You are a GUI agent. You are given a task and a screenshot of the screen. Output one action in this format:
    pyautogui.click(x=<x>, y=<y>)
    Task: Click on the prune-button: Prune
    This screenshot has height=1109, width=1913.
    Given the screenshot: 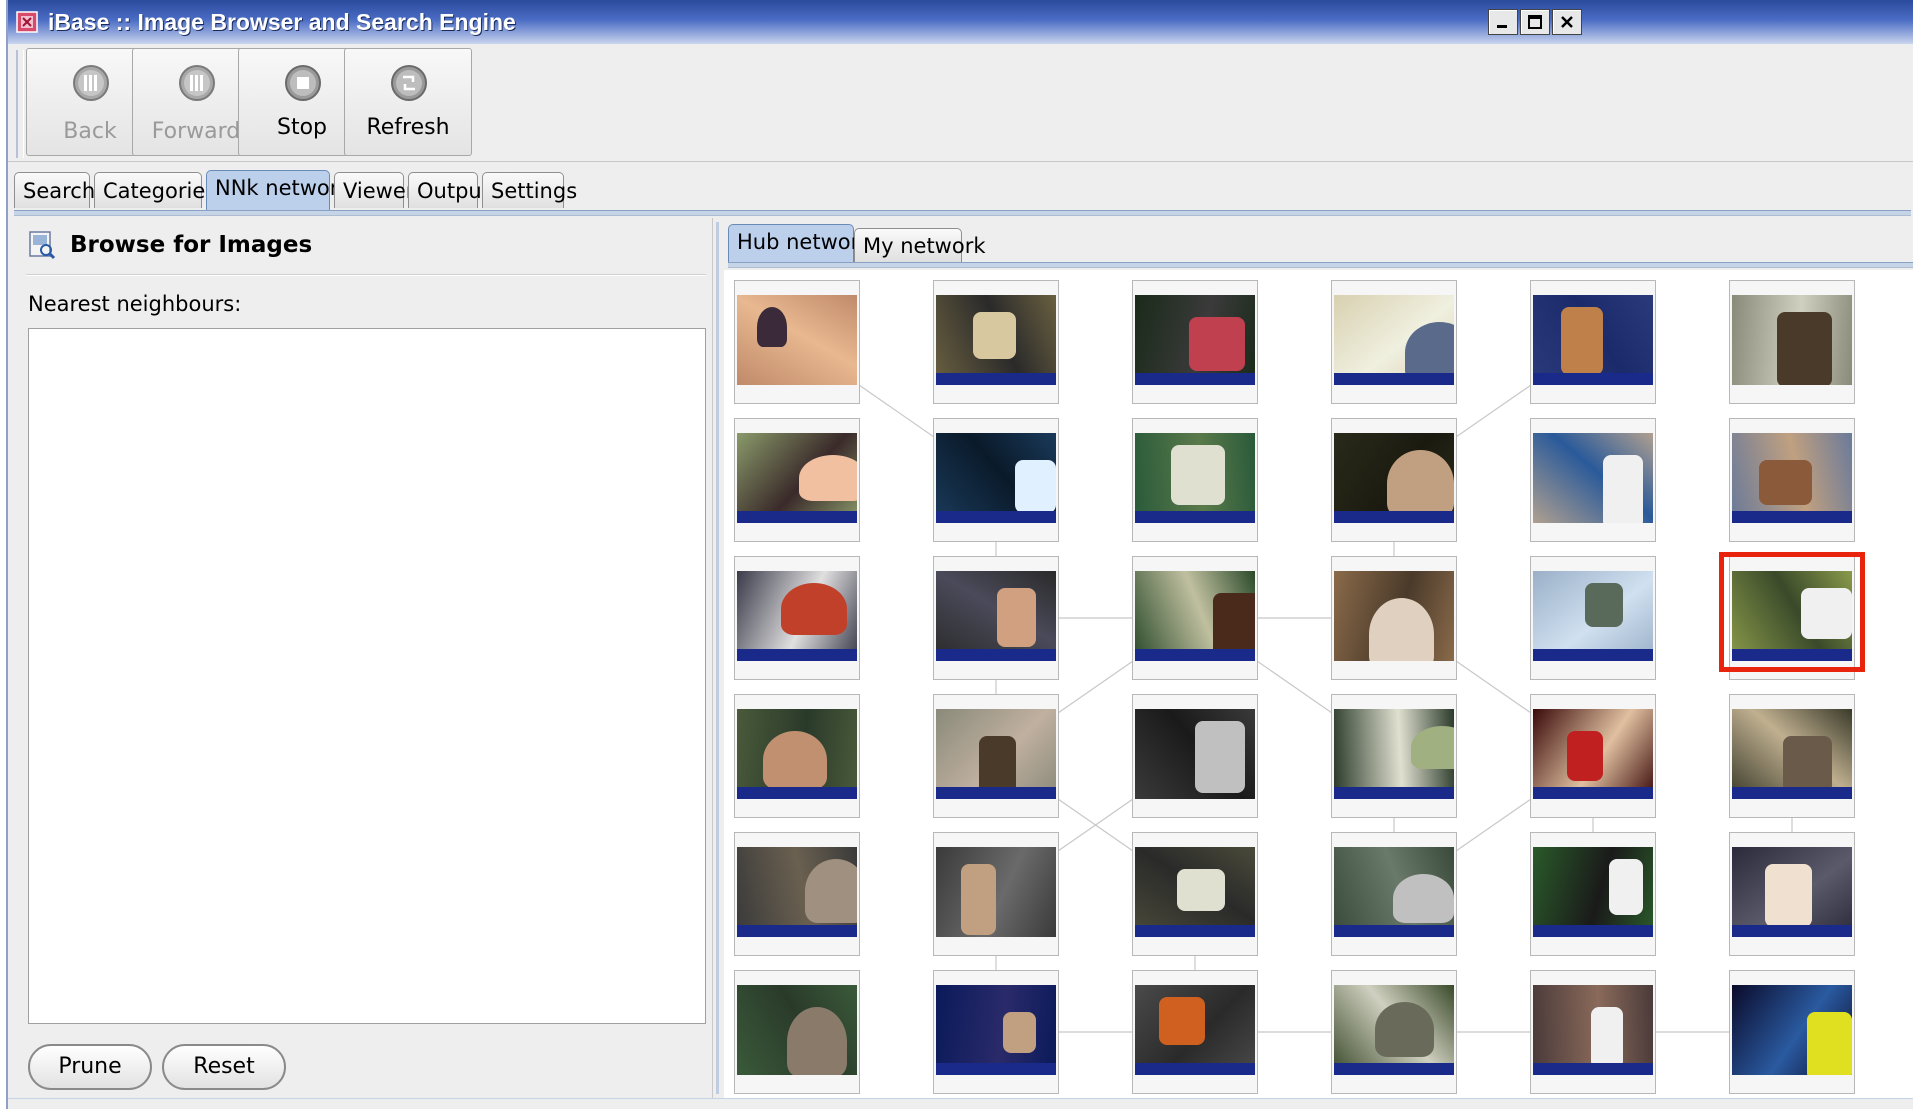 What is the action you would take?
    pyautogui.click(x=90, y=1067)
    